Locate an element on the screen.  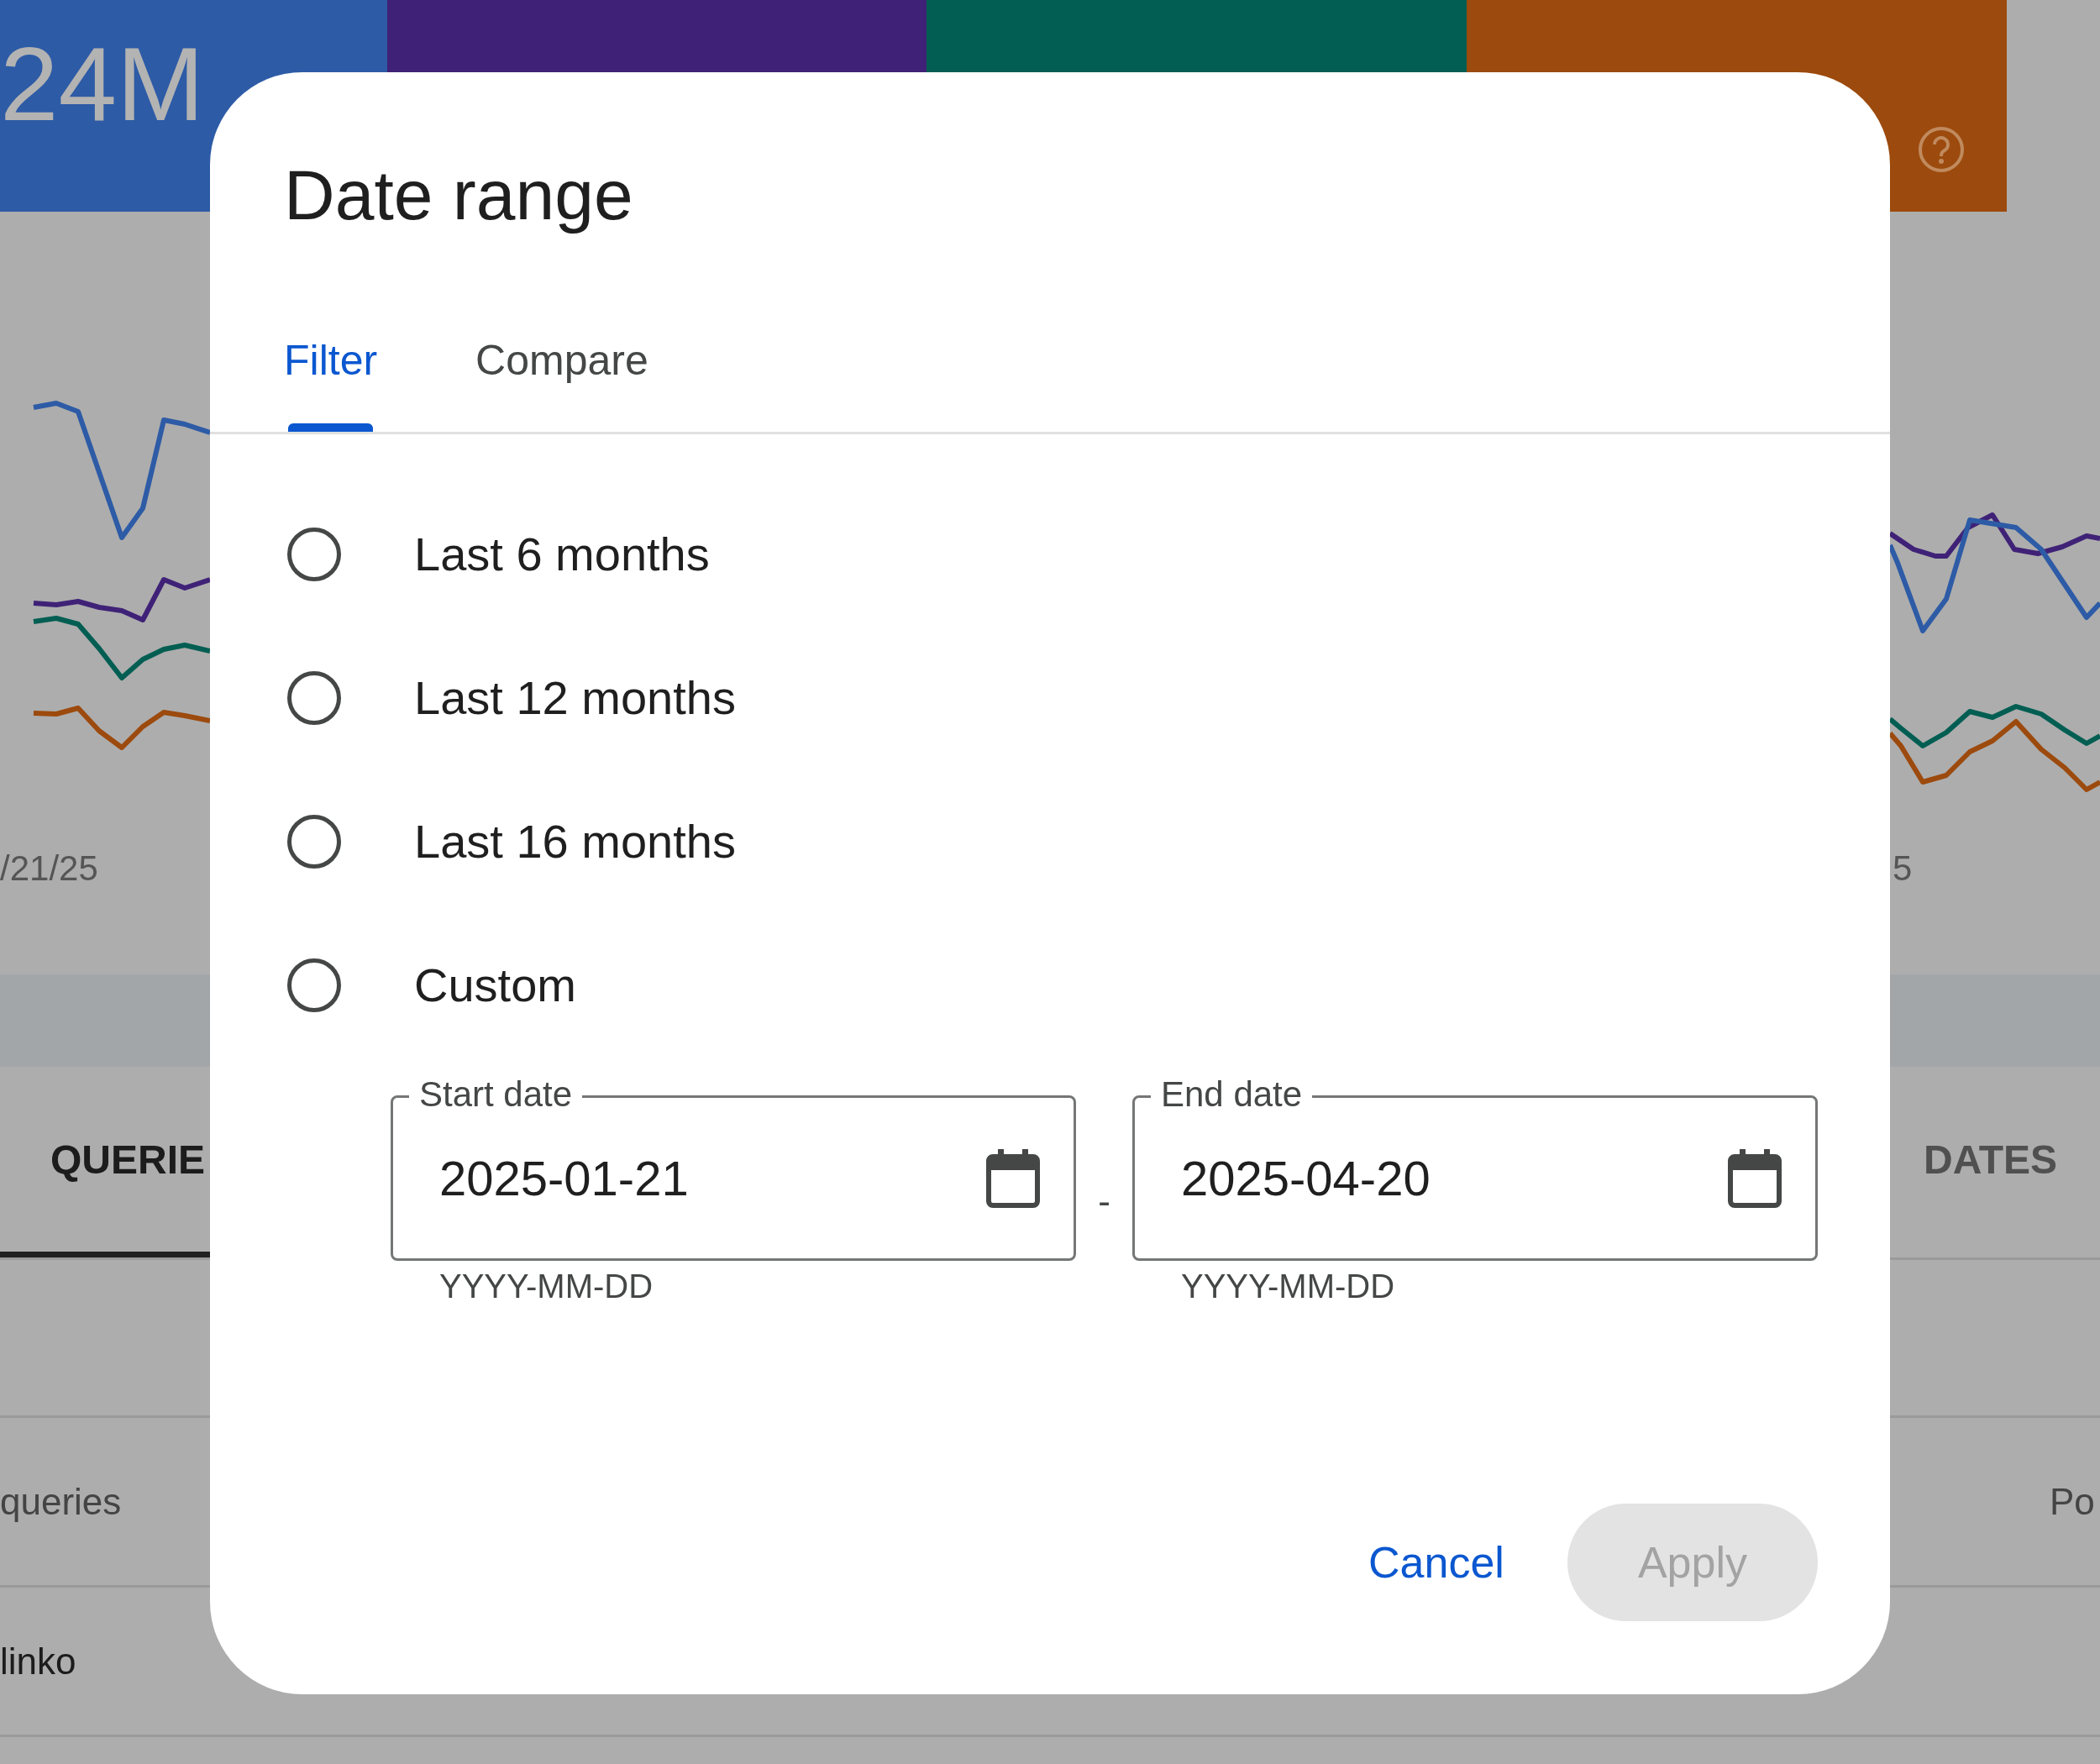
table-cell: linko is located at coordinates (38, 1661).